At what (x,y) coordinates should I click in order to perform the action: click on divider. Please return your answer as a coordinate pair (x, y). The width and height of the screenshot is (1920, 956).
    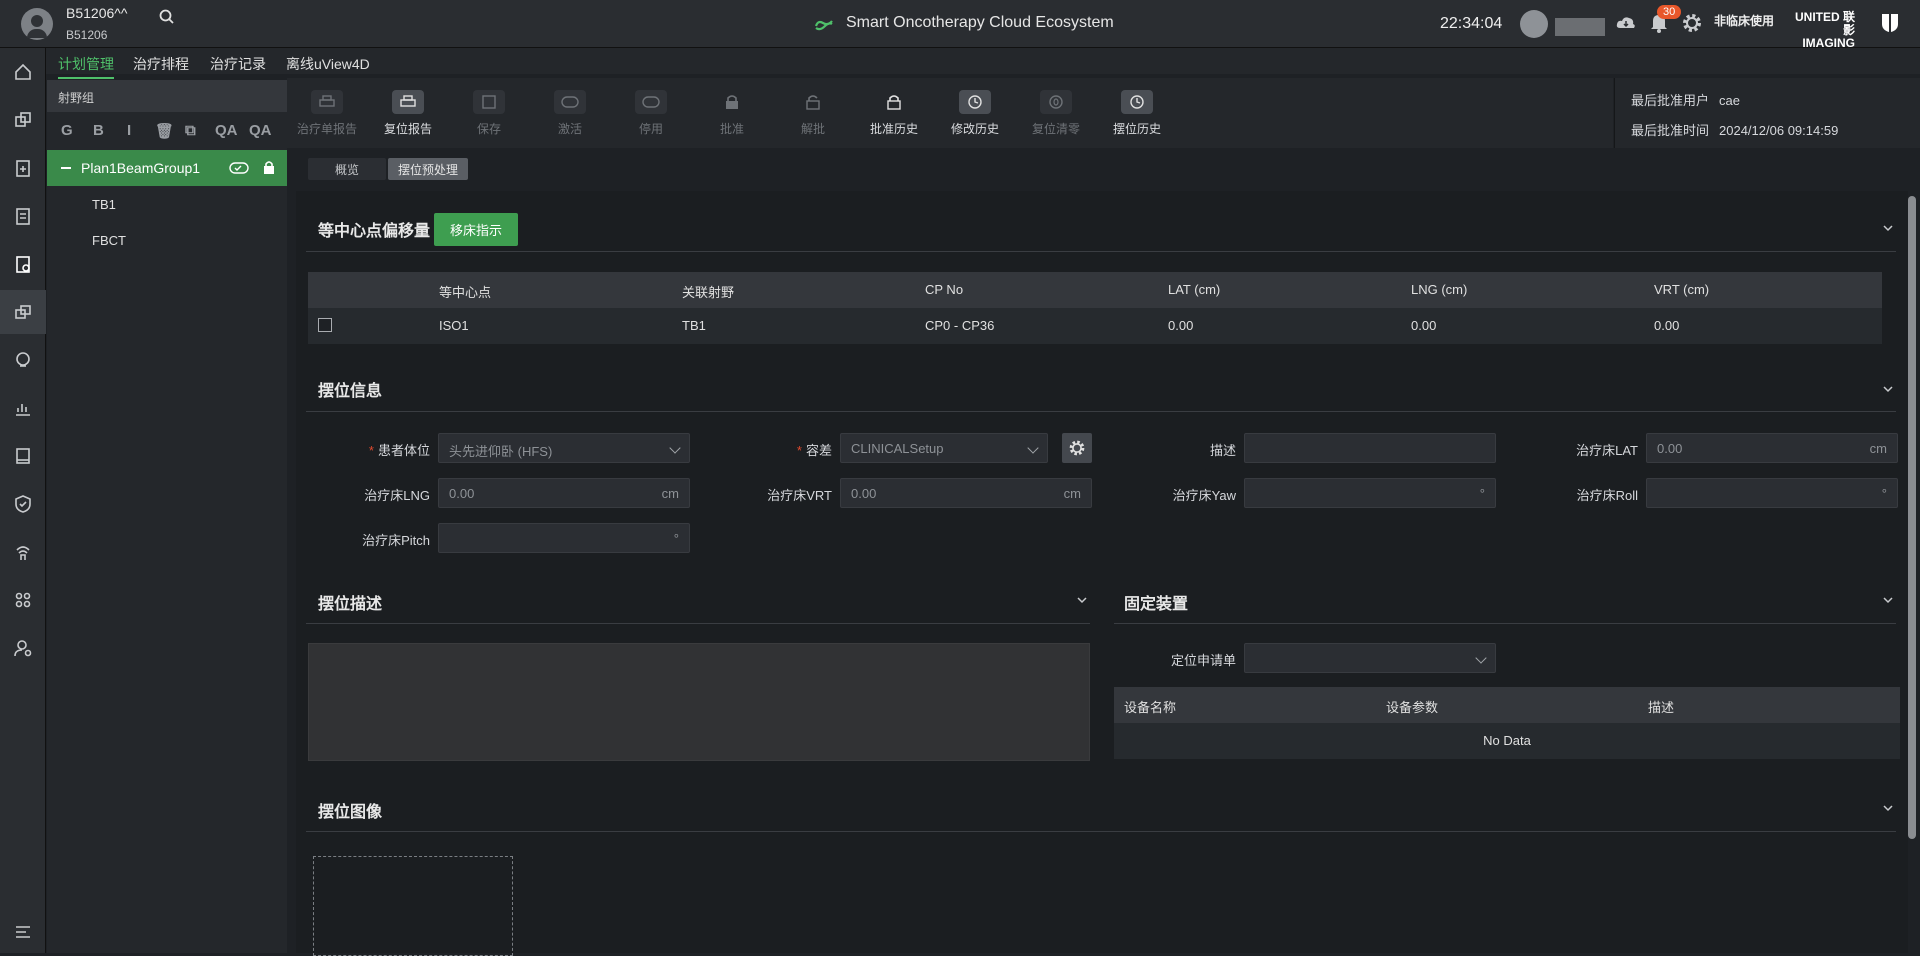
    Looking at the image, I should click on (1505, 623).